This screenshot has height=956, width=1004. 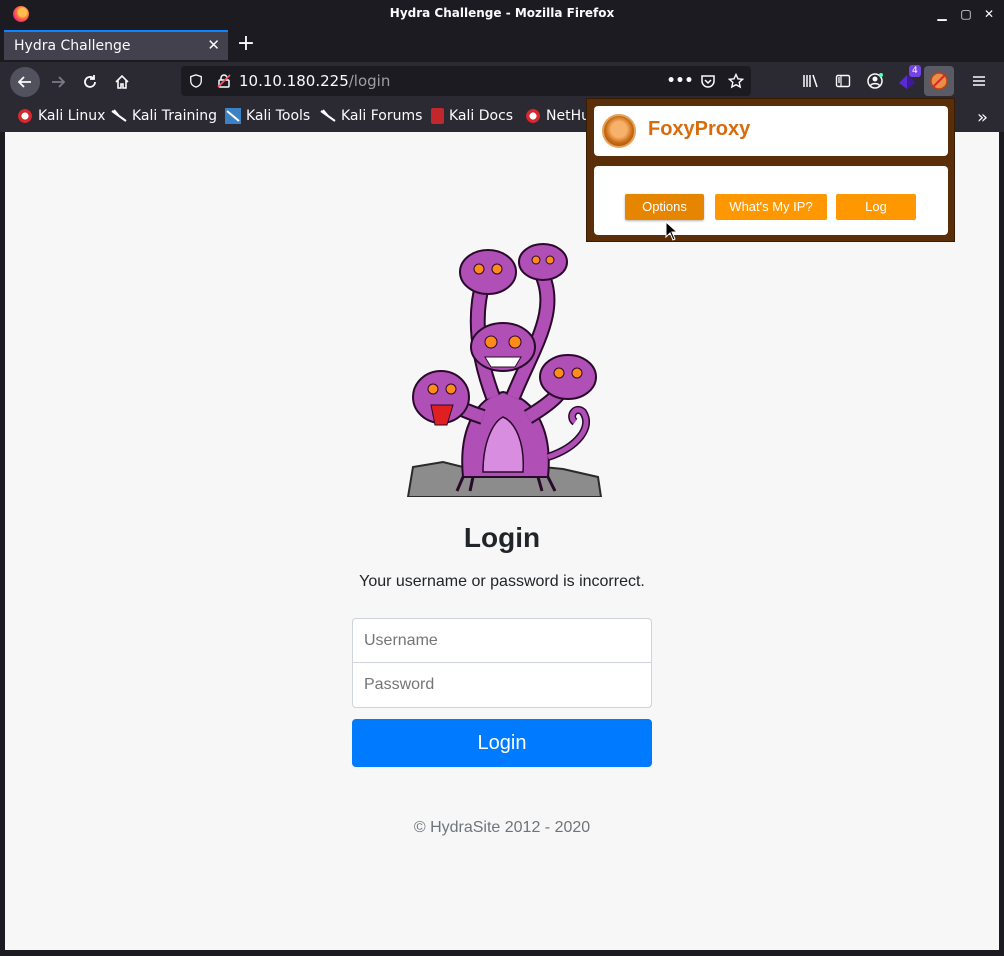 I want to click on mouse-cursor-icon, so click(x=671, y=231).